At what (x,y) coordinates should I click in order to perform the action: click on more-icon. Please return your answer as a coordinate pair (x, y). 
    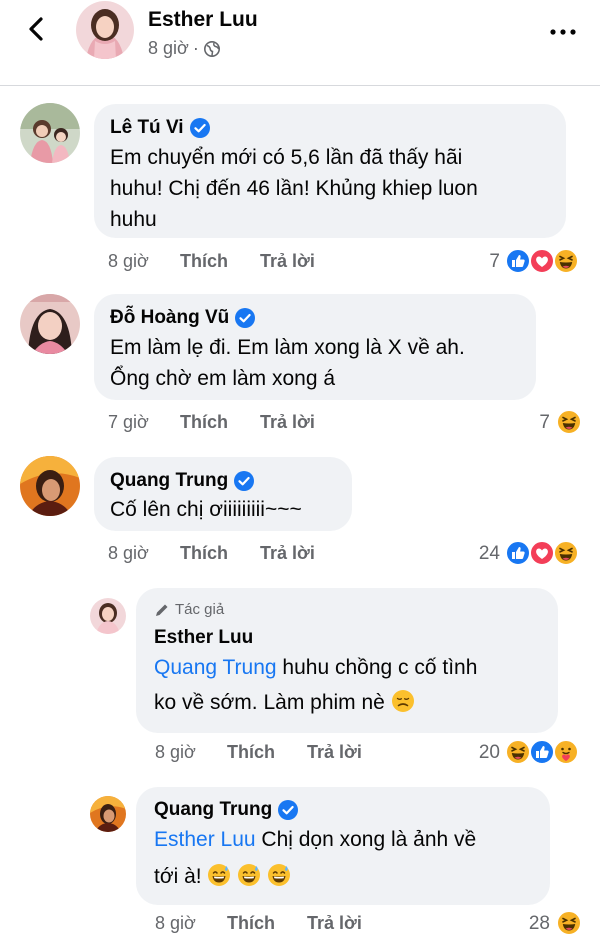
    Looking at the image, I should click on (563, 32).